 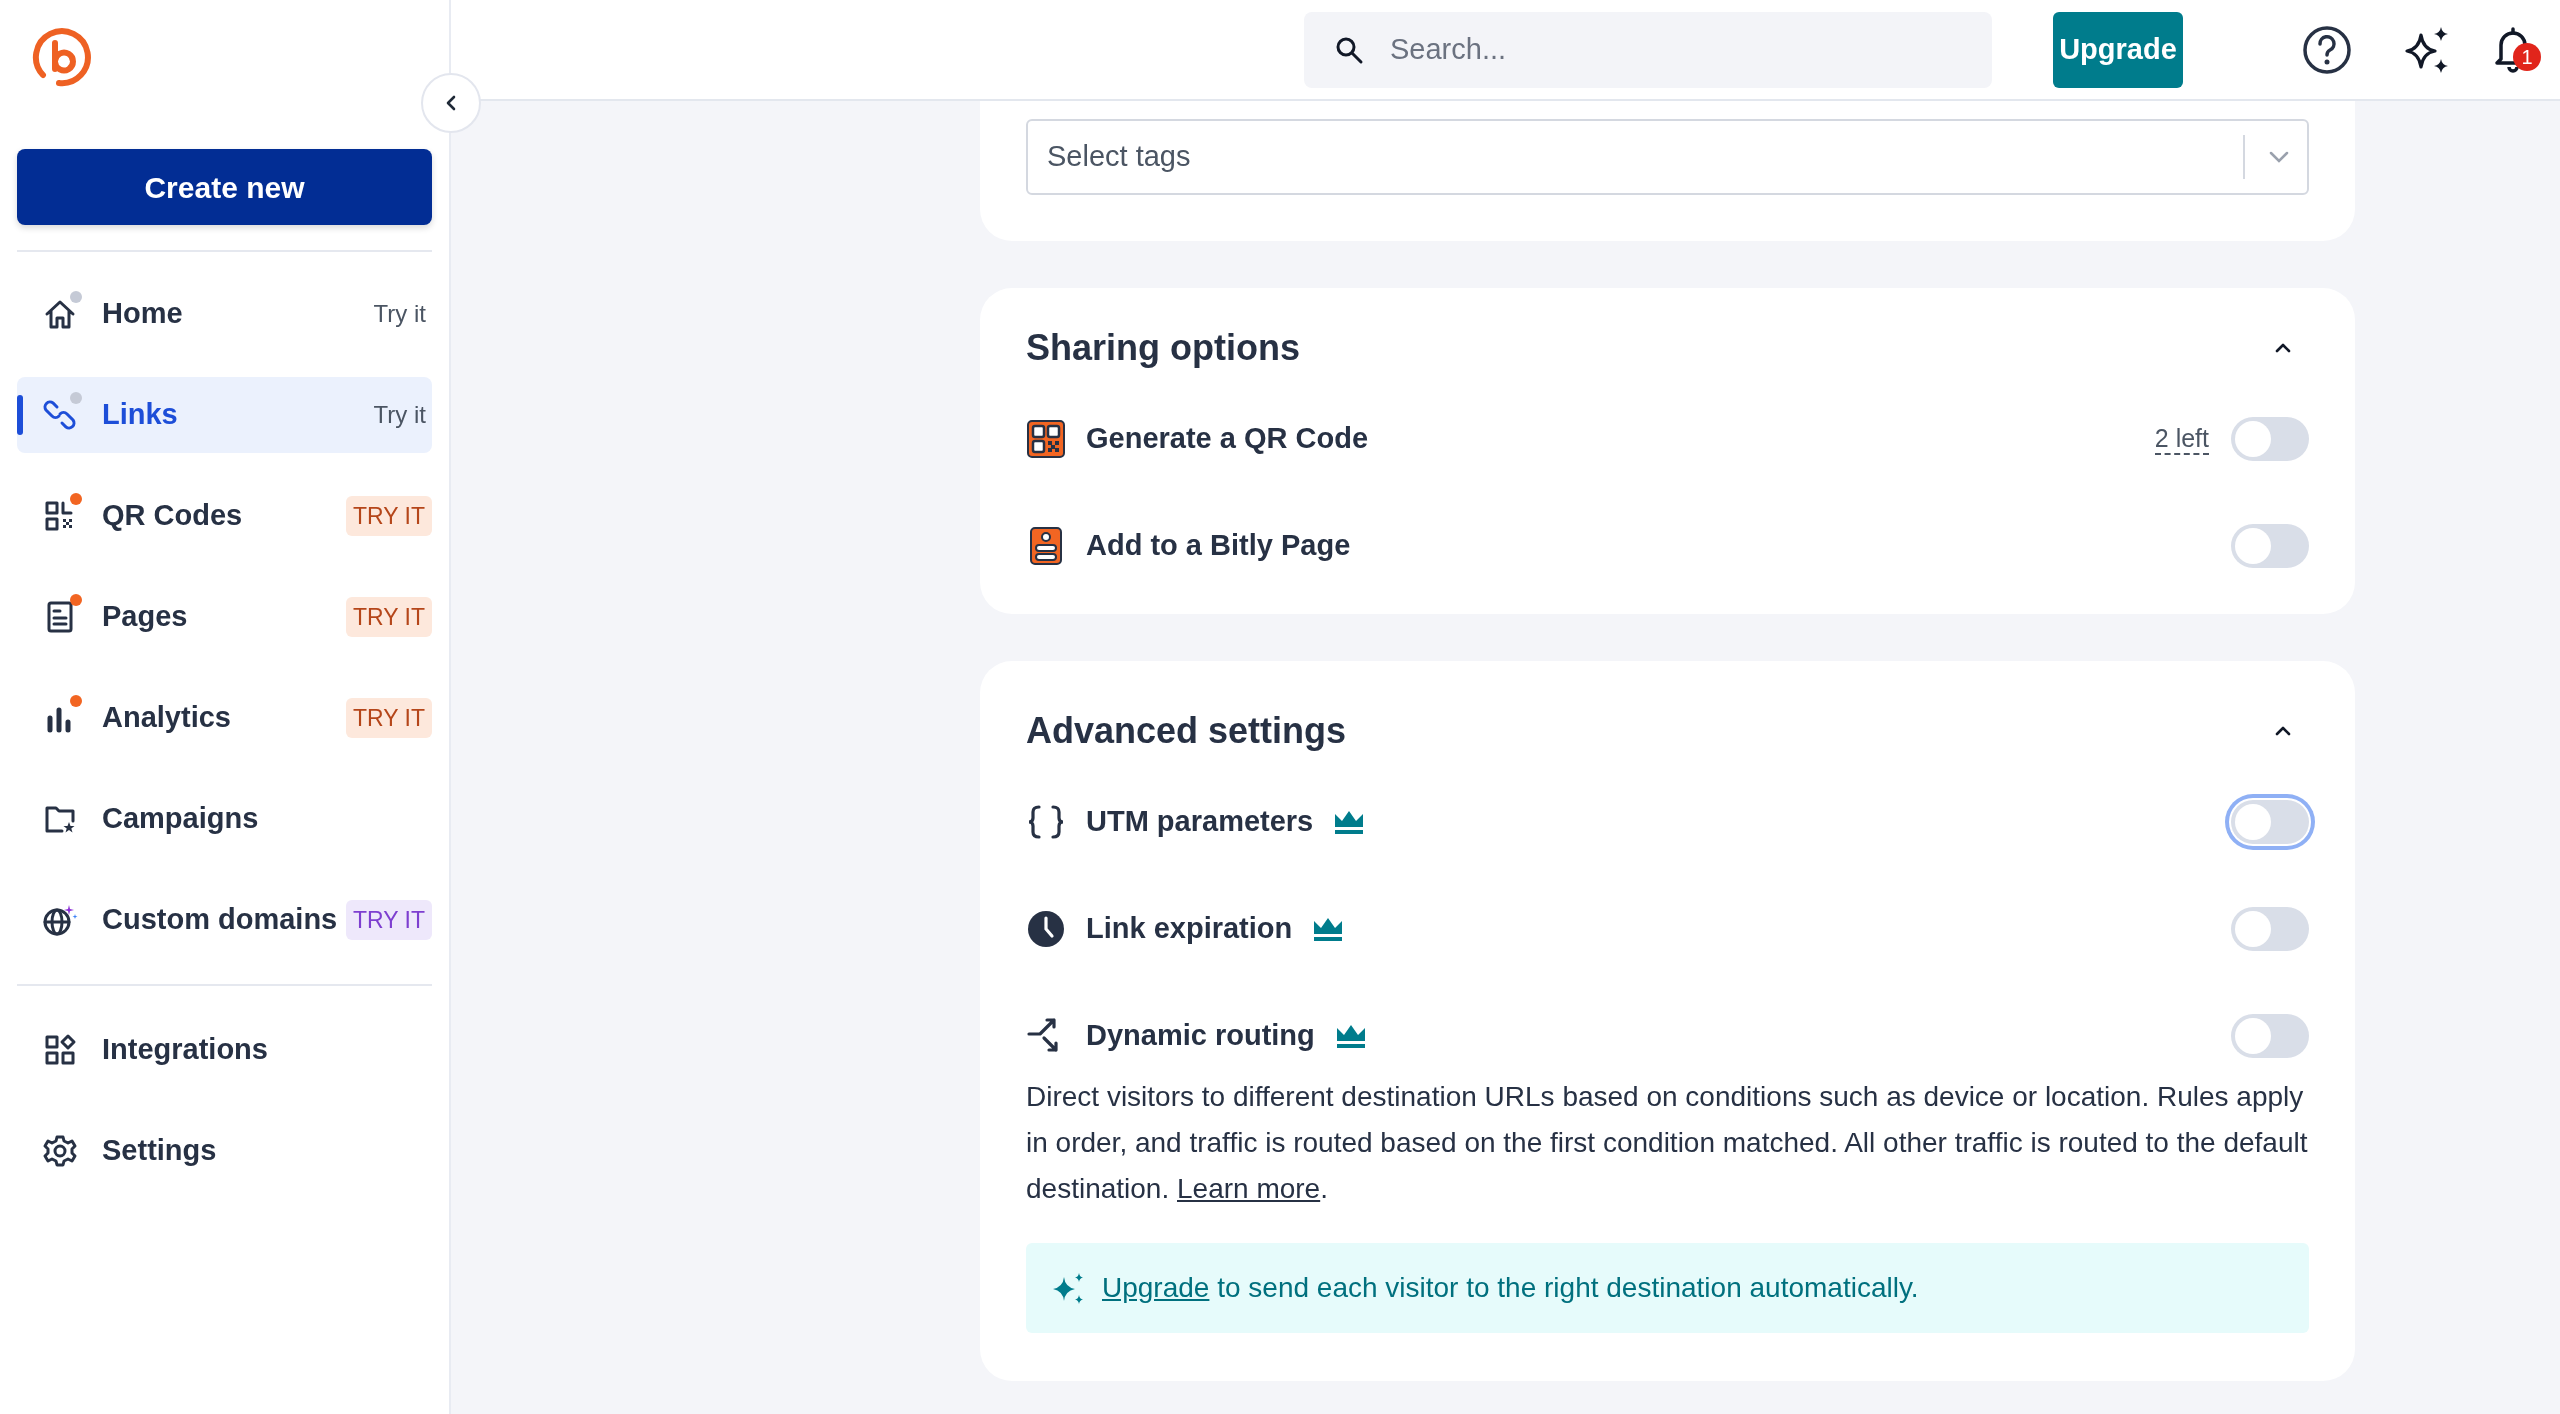 What do you see at coordinates (1200, 1036) in the screenshot?
I see `option-label: Dynamic routing` at bounding box center [1200, 1036].